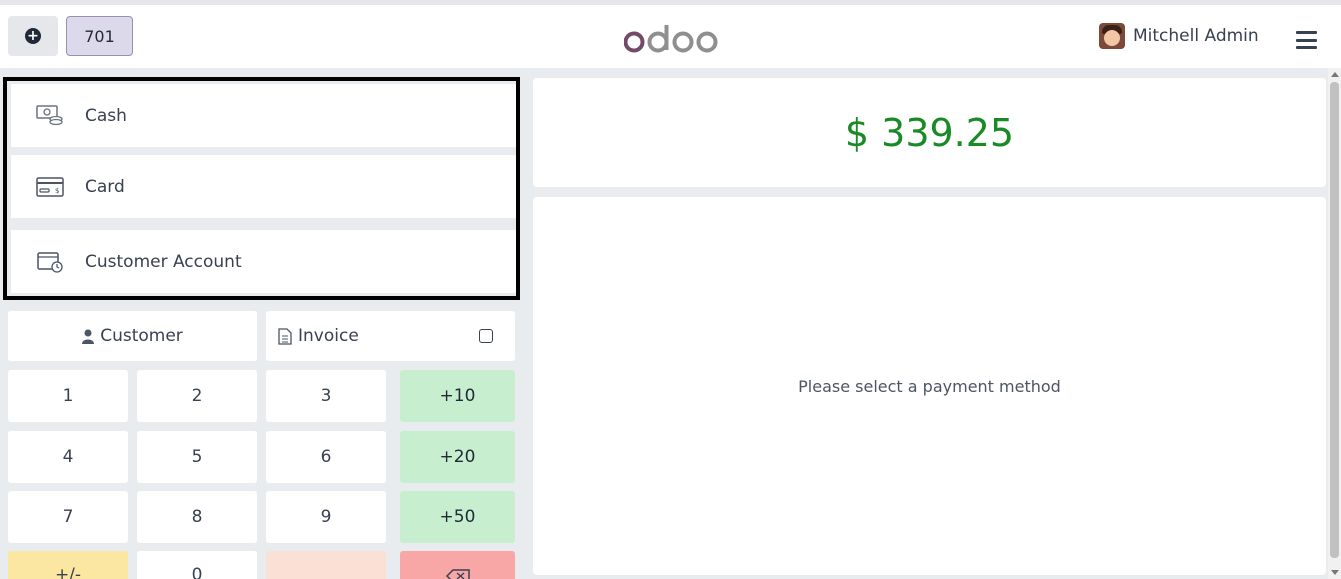  What do you see at coordinates (68, 457) in the screenshot?
I see `numpad-key-4: 4` at bounding box center [68, 457].